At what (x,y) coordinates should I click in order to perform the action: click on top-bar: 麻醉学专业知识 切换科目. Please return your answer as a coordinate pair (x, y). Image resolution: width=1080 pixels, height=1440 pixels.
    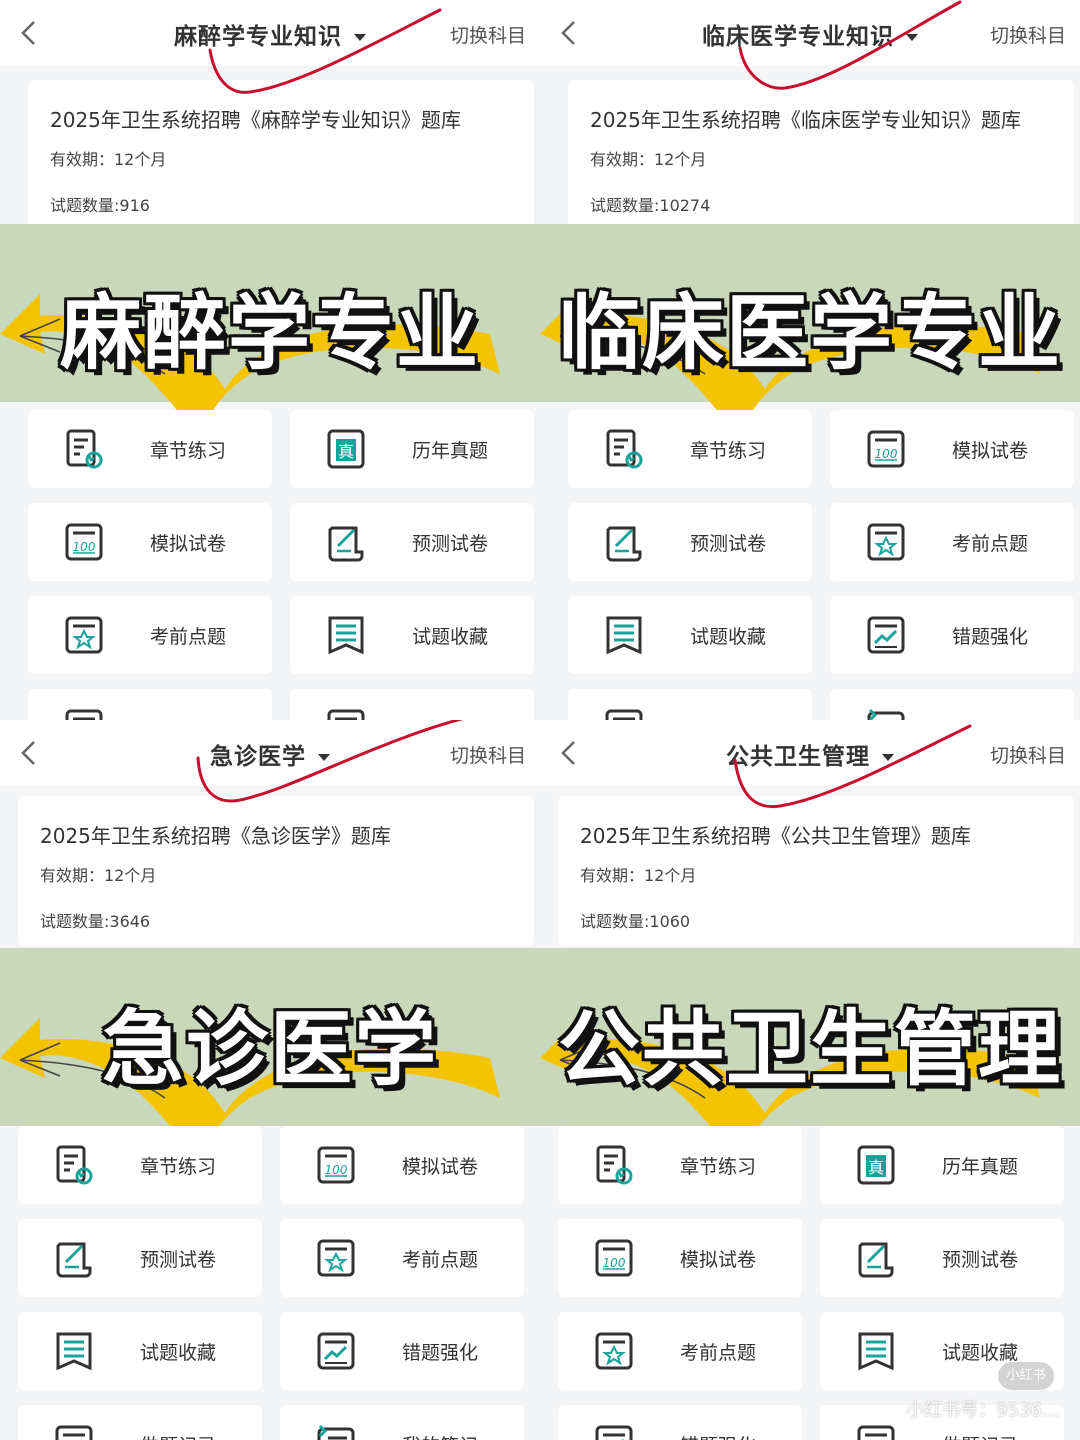
    Looking at the image, I should click on (270, 33).